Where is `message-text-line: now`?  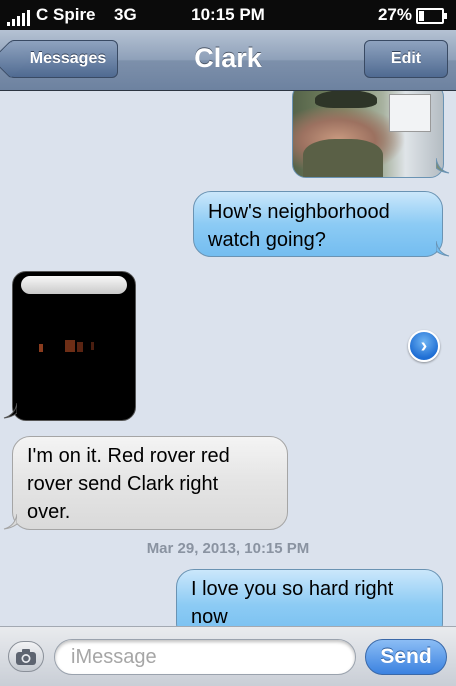 message-text-line: now is located at coordinates (209, 616).